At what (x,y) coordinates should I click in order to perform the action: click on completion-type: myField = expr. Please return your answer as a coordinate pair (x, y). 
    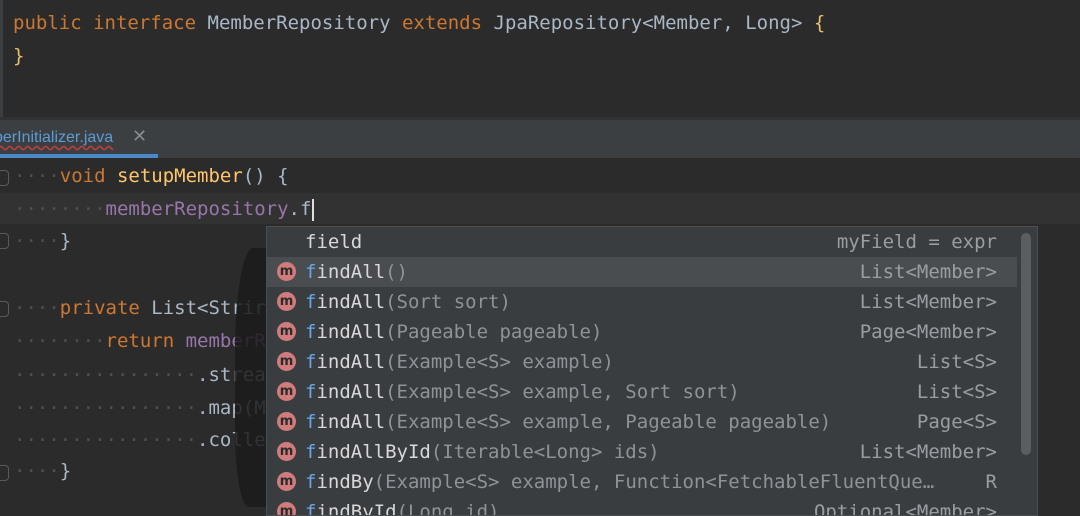
    Looking at the image, I should click on (916, 242).